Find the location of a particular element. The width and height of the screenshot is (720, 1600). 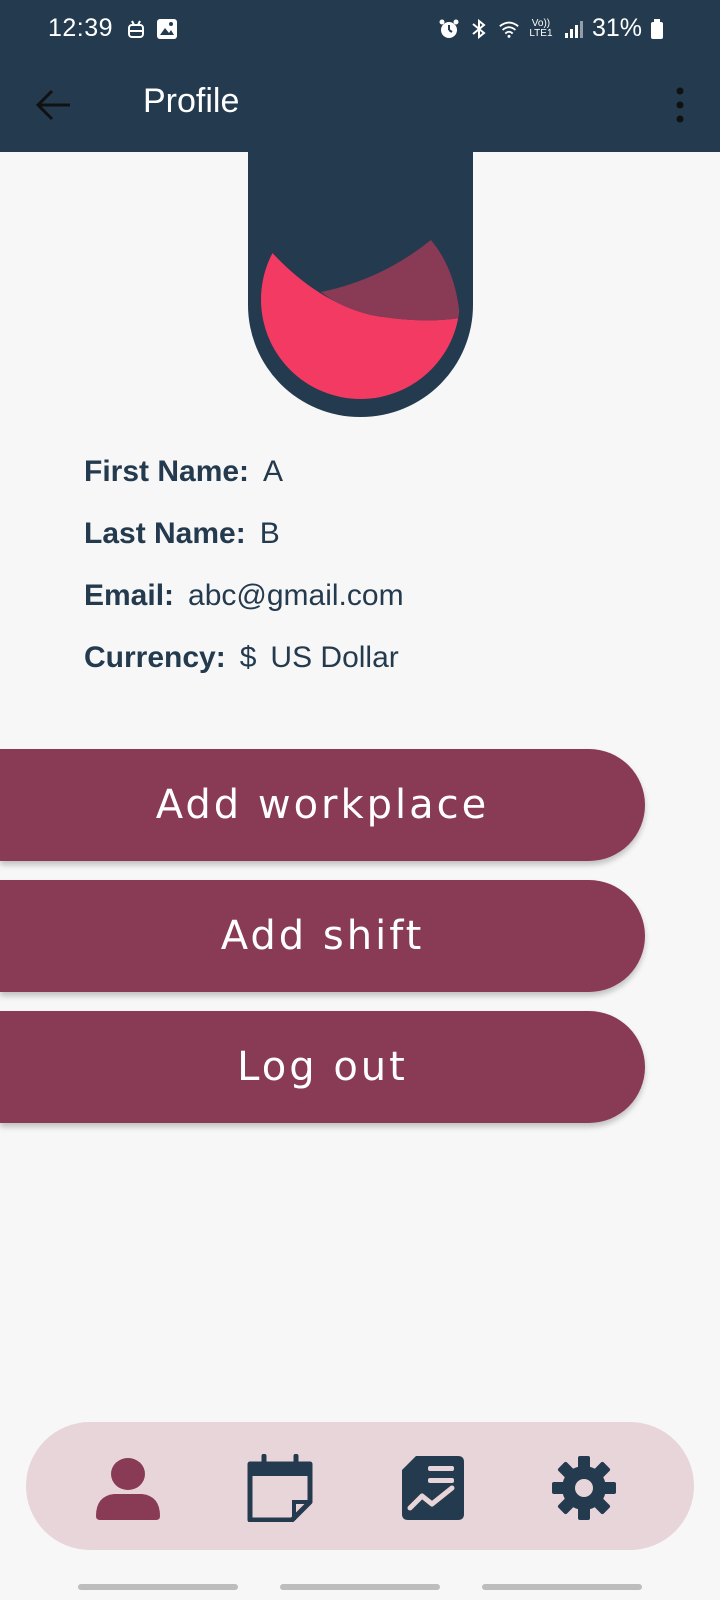

report-chart-icon is located at coordinates (433, 1488).